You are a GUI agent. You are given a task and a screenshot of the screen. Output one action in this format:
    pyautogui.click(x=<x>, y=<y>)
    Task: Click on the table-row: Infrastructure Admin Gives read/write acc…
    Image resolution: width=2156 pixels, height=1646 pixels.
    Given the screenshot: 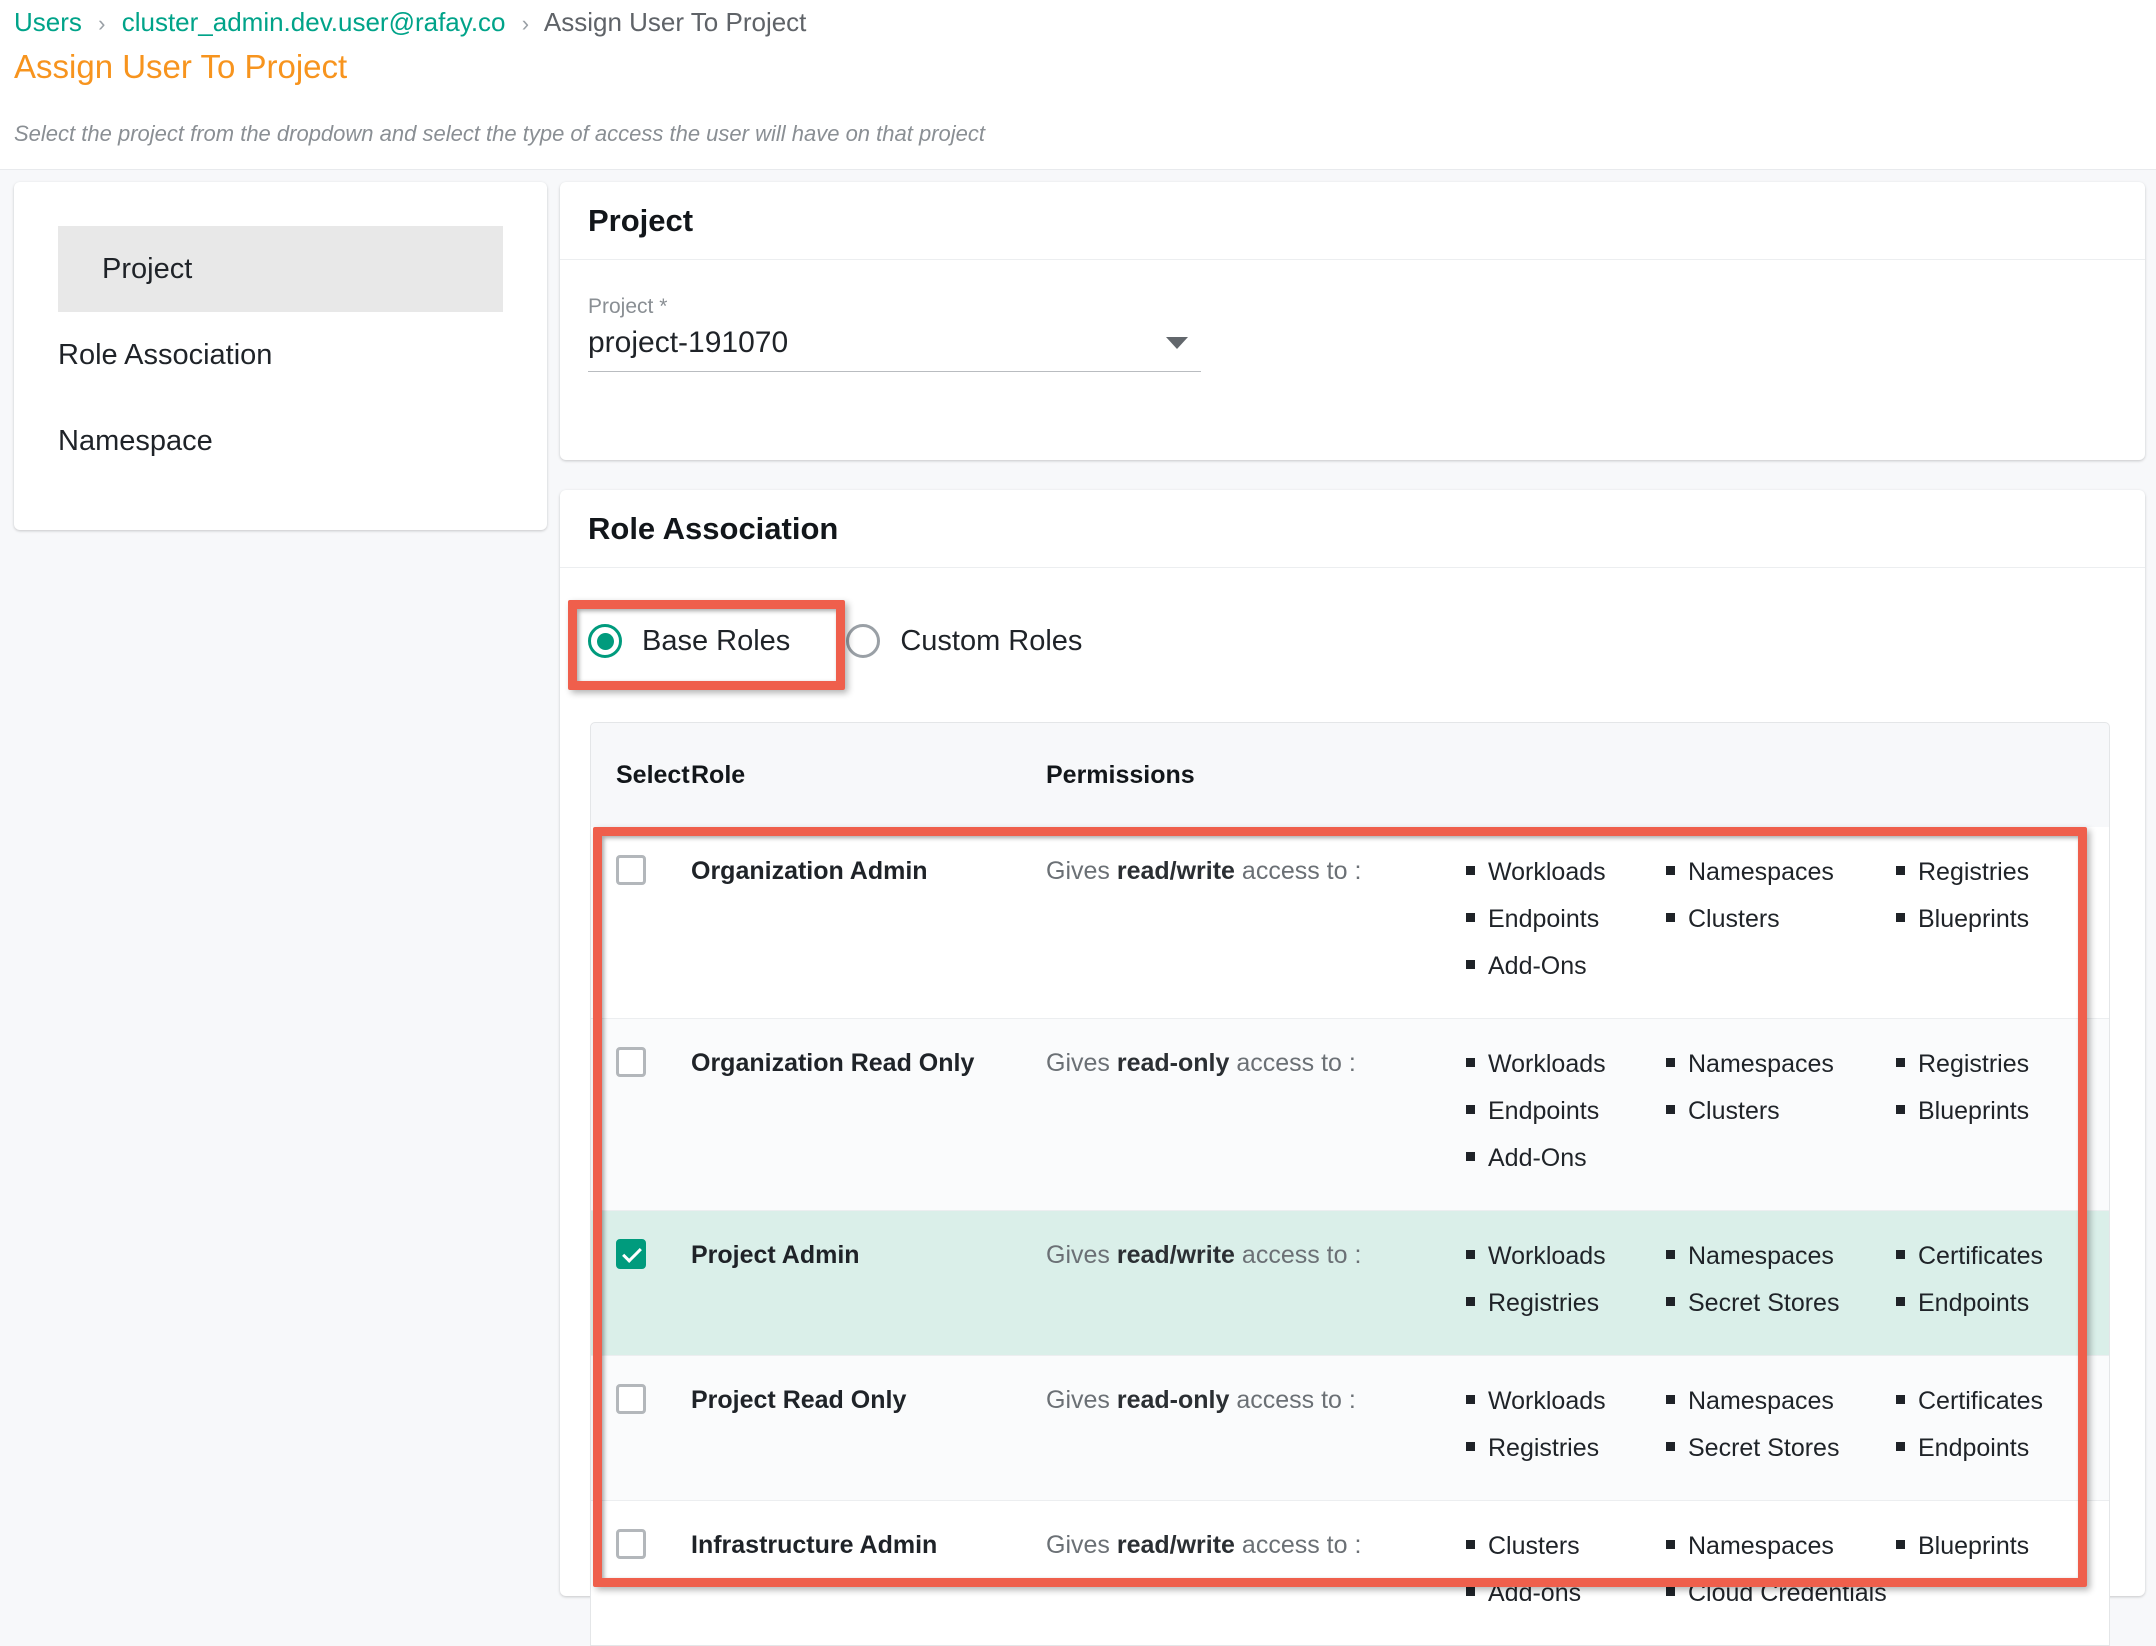 What is the action you would take?
    pyautogui.click(x=1350, y=1572)
    